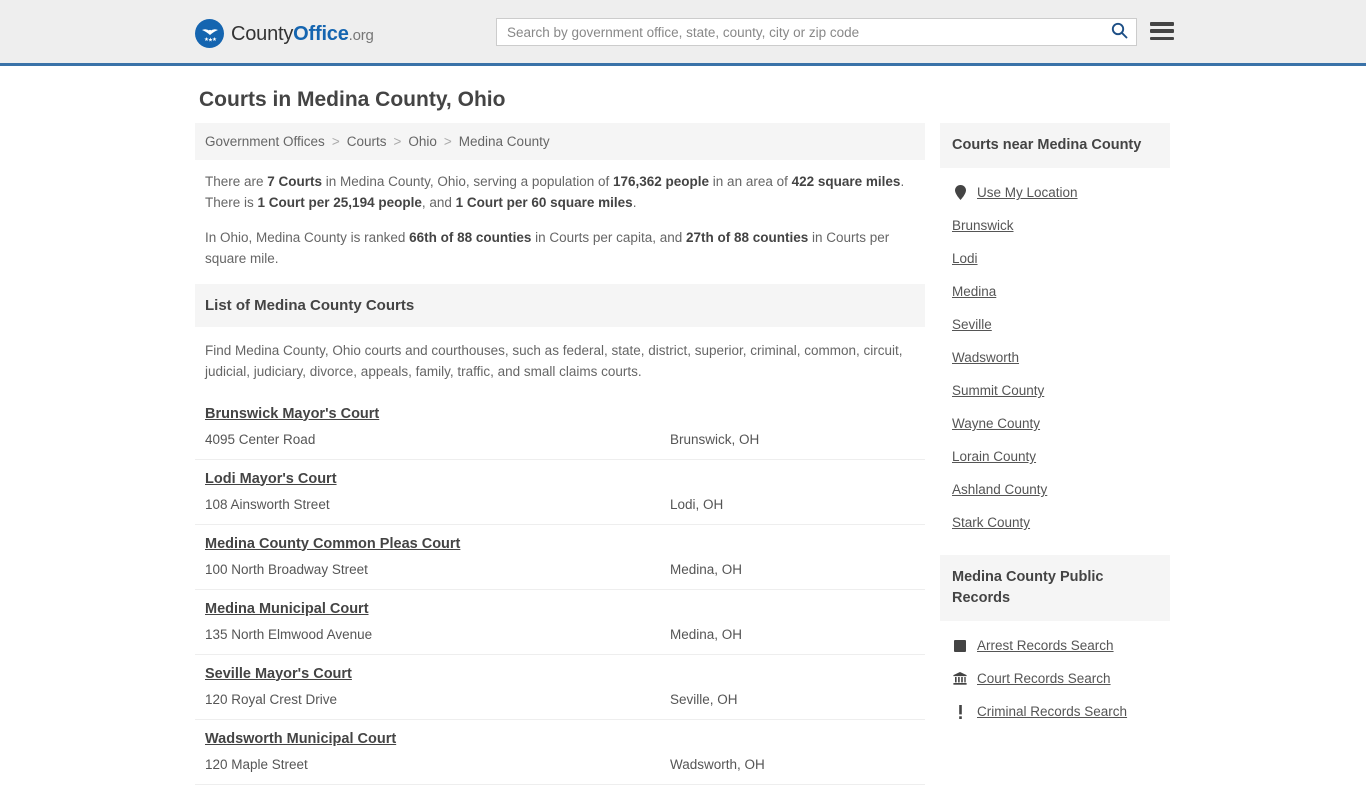 This screenshot has width=1366, height=785. What do you see at coordinates (717, 764) in the screenshot?
I see `court-city: Wadsworth, OH` at bounding box center [717, 764].